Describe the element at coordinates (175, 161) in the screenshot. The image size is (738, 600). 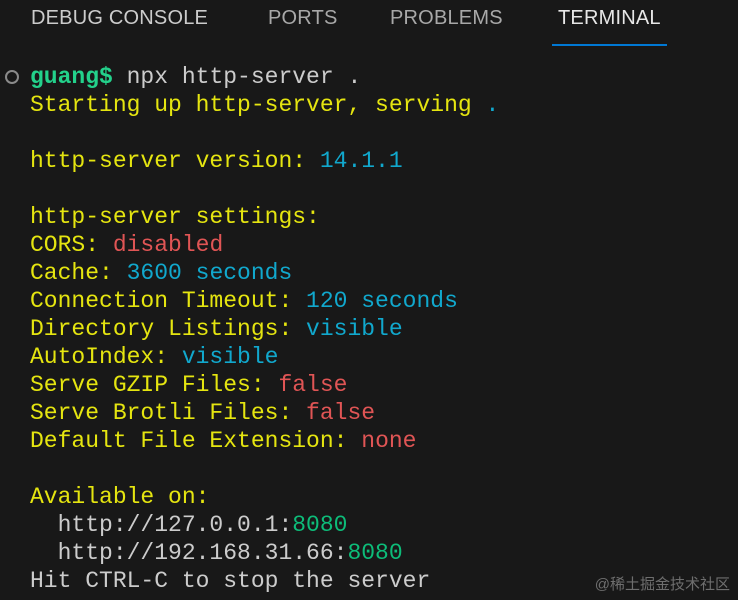
I see `terminal-text: http-server version:` at that location.